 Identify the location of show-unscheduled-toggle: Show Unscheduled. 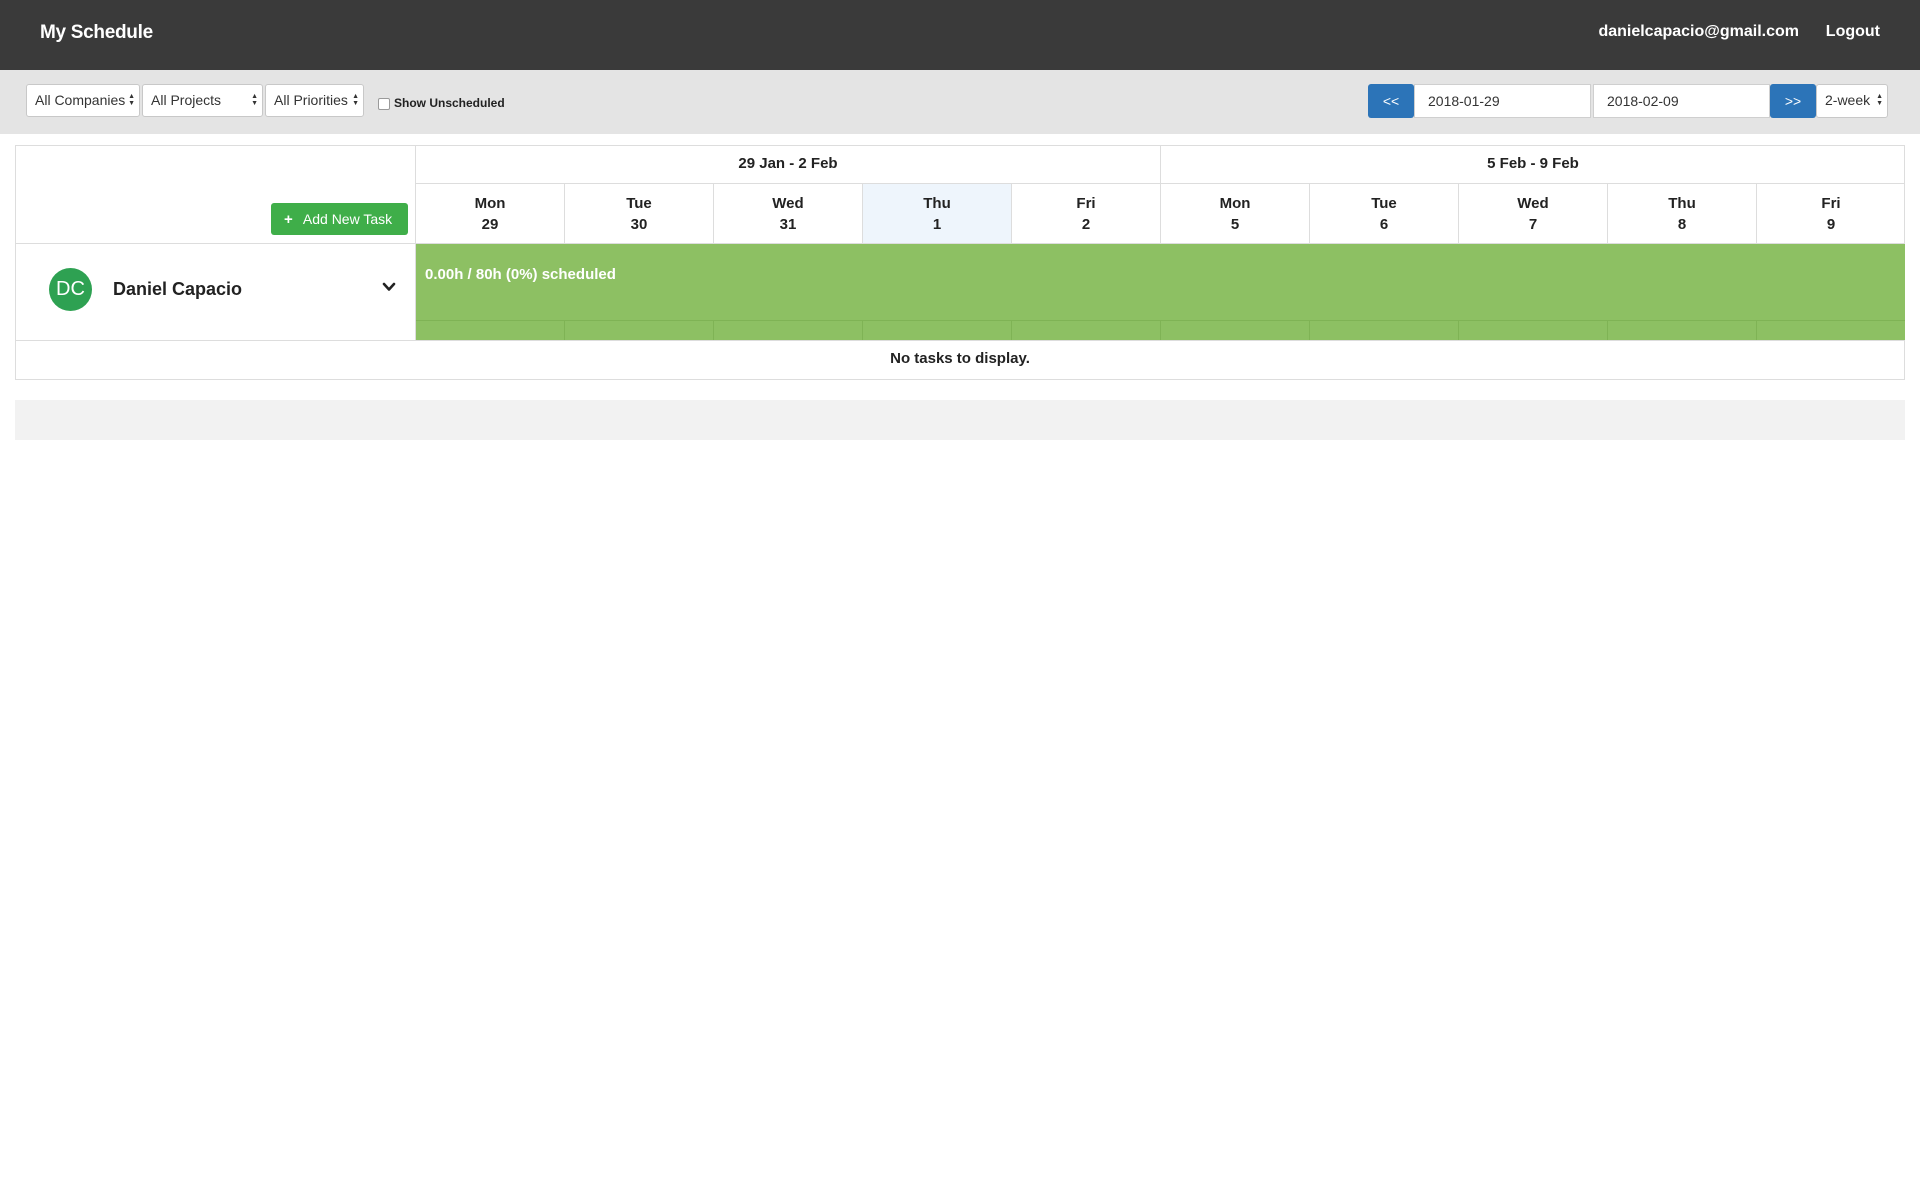
(441, 103).